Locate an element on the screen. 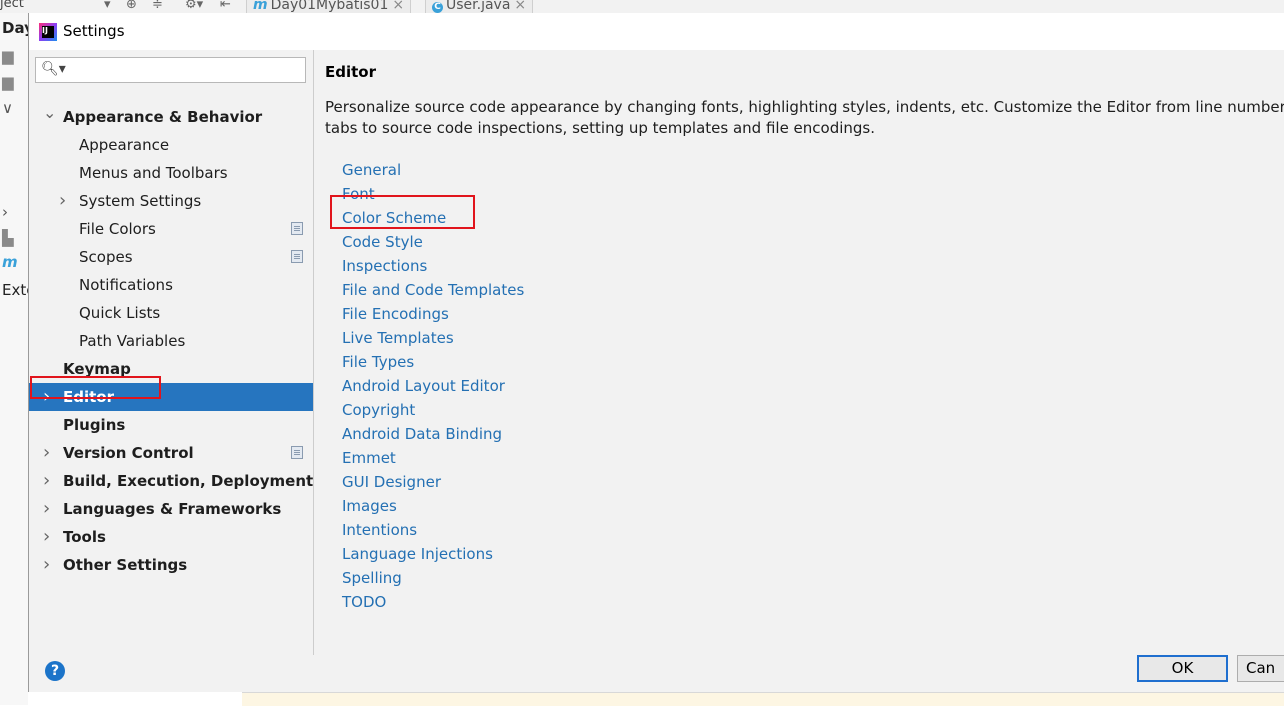 Image resolution: width=1284 pixels, height=706 pixels. sidebar-item-label: Quick Lists is located at coordinates (120, 313).